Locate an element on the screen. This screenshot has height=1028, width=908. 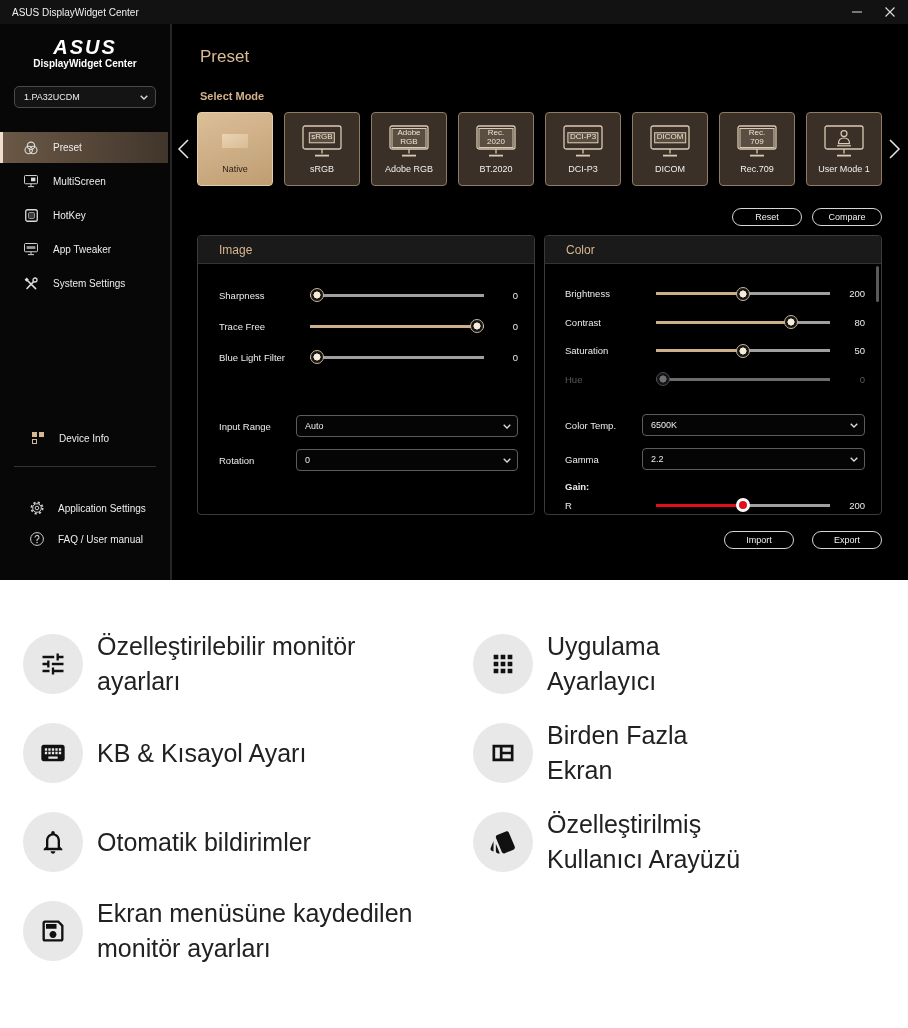
setting-label: Gamma is located at coordinates (582, 459).